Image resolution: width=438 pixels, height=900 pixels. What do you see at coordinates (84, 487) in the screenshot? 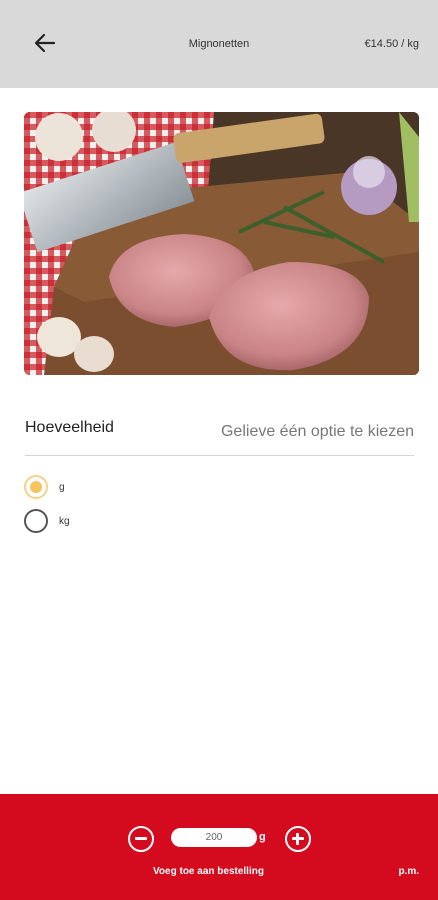
I see `option-g: g` at bounding box center [84, 487].